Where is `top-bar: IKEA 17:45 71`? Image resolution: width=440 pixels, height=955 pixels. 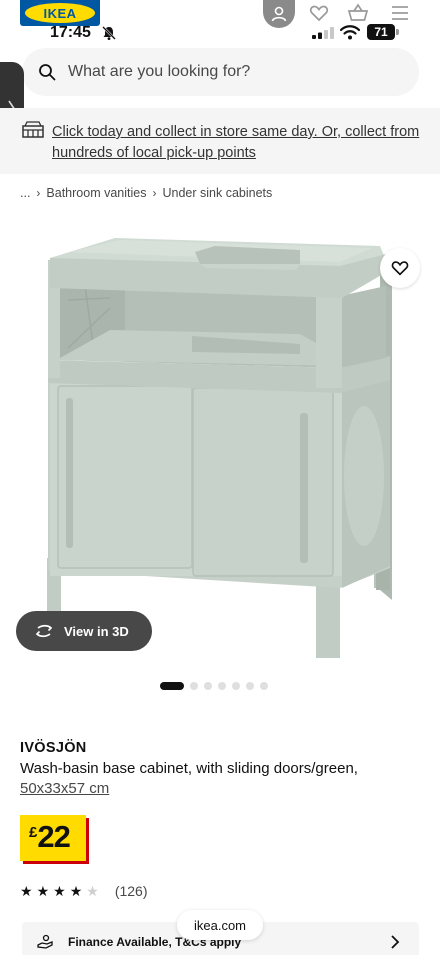
top-bar: IKEA 17:45 71 is located at coordinates (220, 23).